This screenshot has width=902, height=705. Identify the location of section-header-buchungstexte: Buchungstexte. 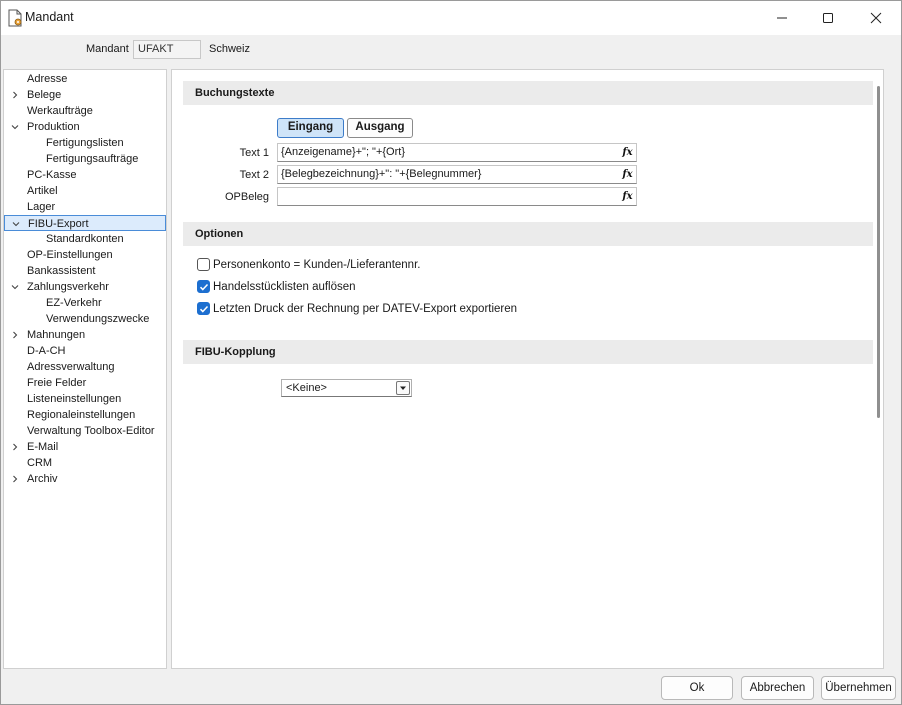
(528, 93).